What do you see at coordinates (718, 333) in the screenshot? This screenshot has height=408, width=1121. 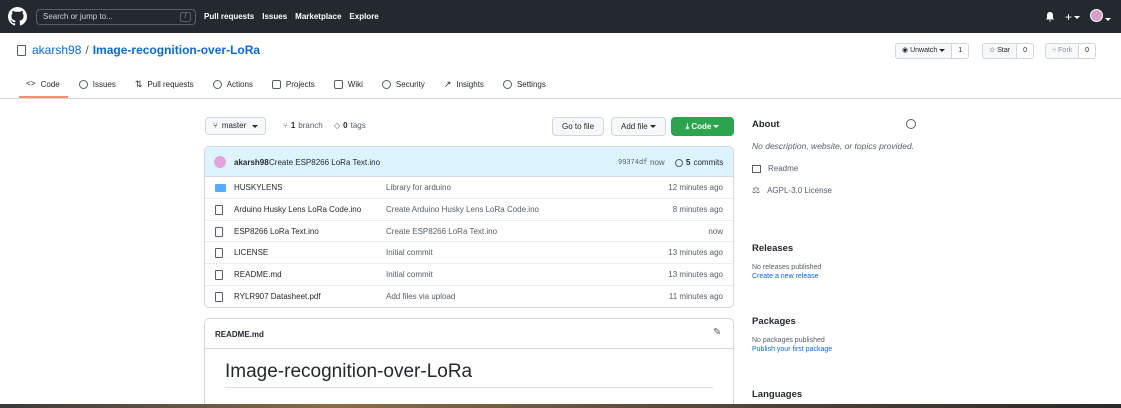 I see `pencil-icon: ✎` at bounding box center [718, 333].